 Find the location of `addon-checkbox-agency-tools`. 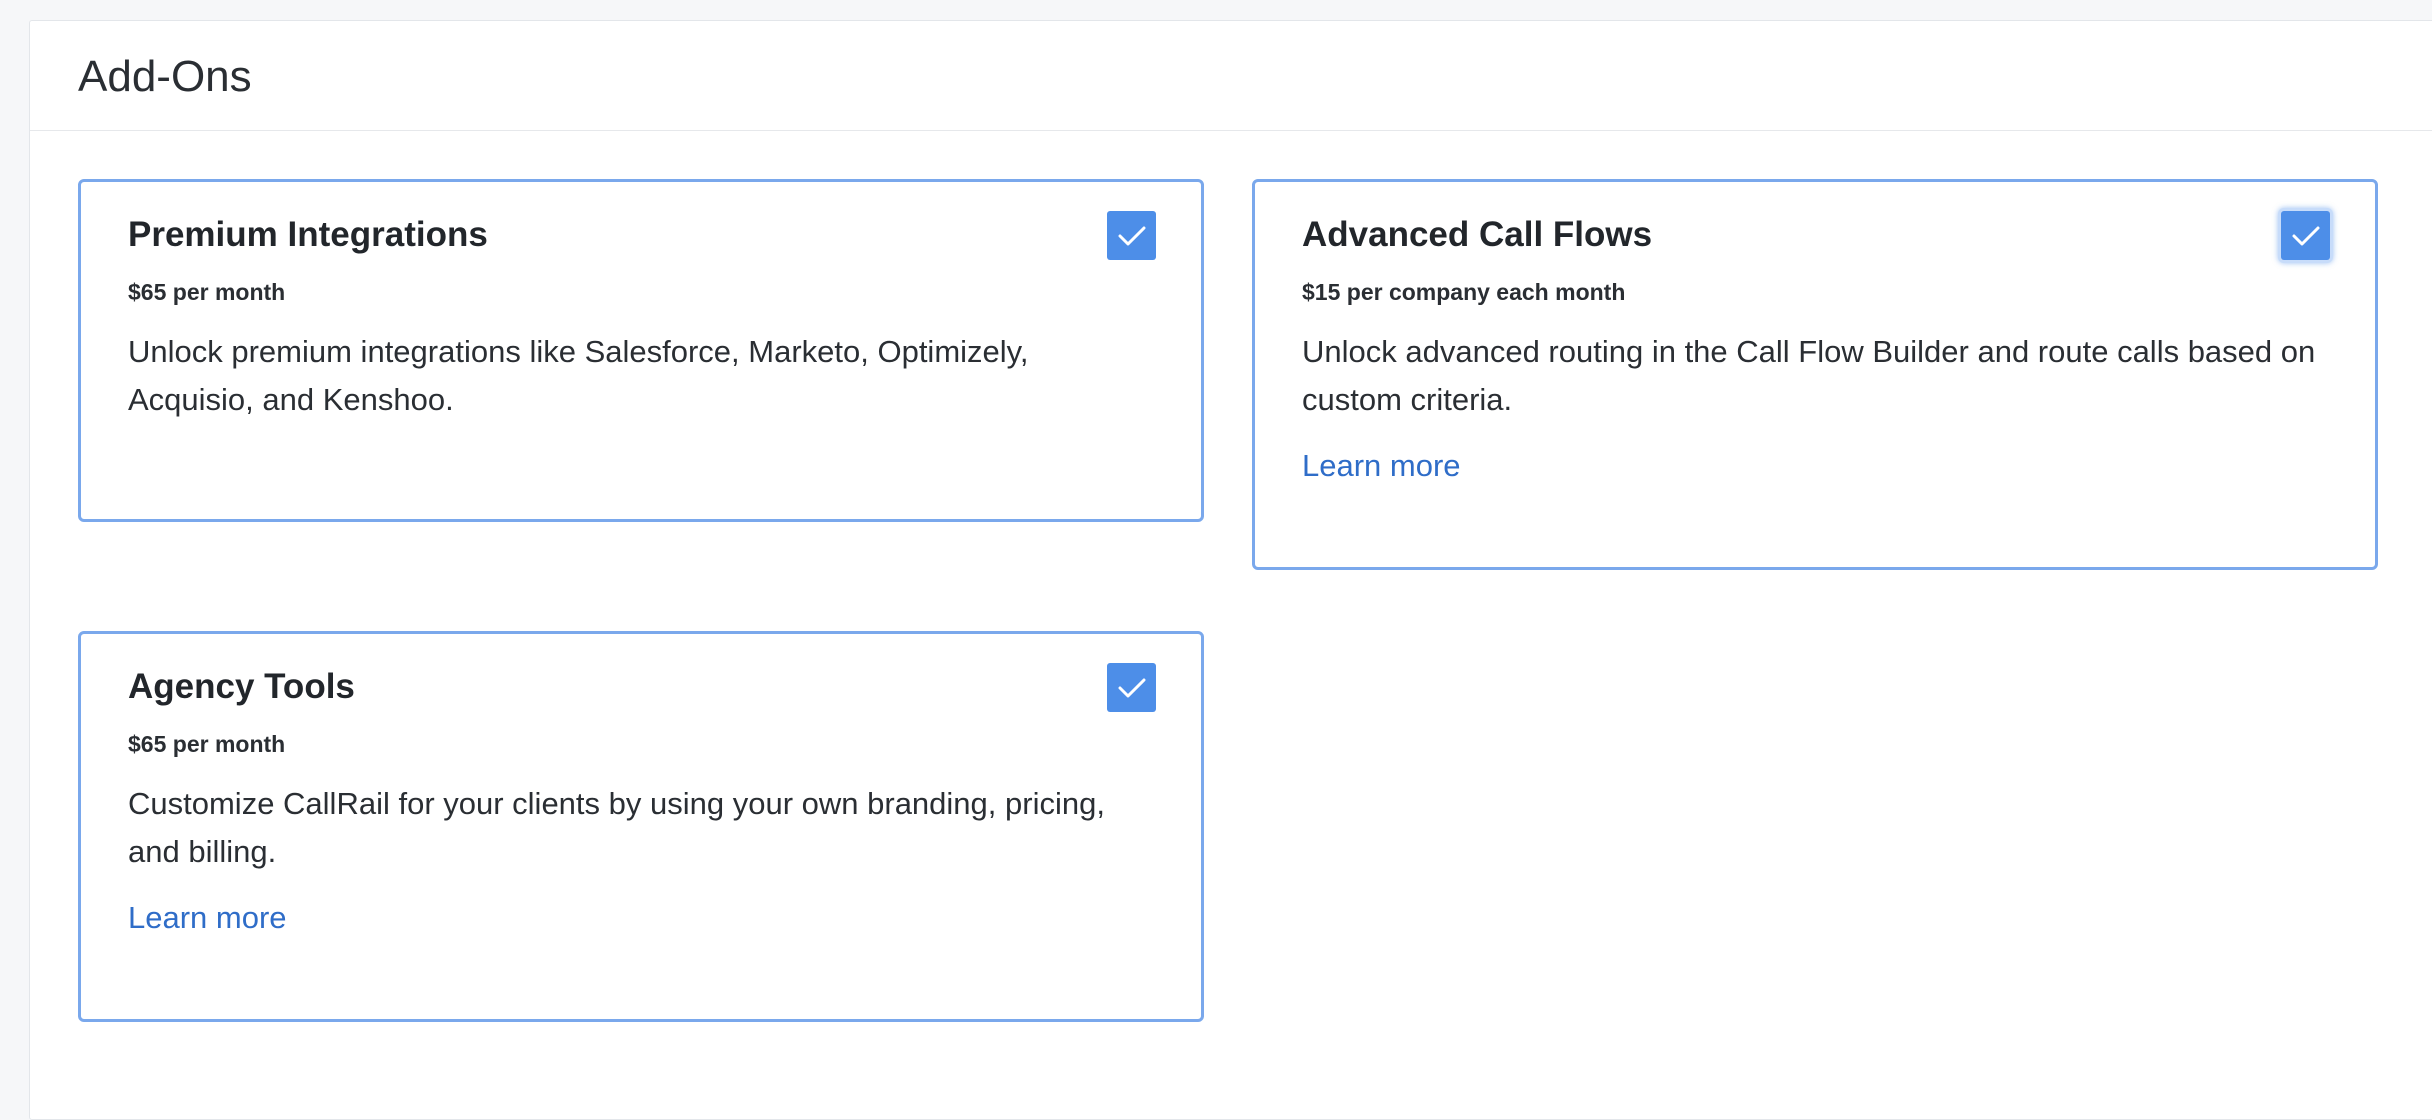

addon-checkbox-agency-tools is located at coordinates (1131, 687).